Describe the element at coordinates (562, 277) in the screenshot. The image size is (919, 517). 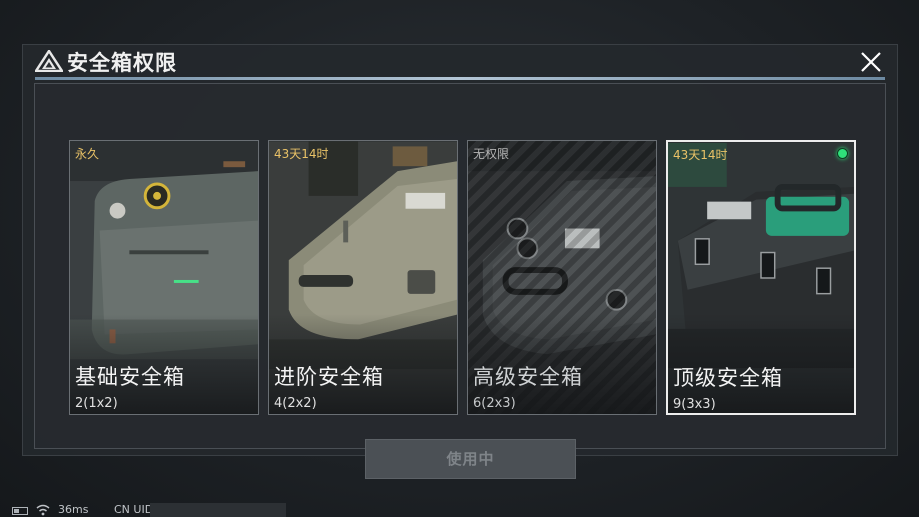
I see `card-premium-safe-box: 无权限 高级安全箱 6(2x3)` at that location.